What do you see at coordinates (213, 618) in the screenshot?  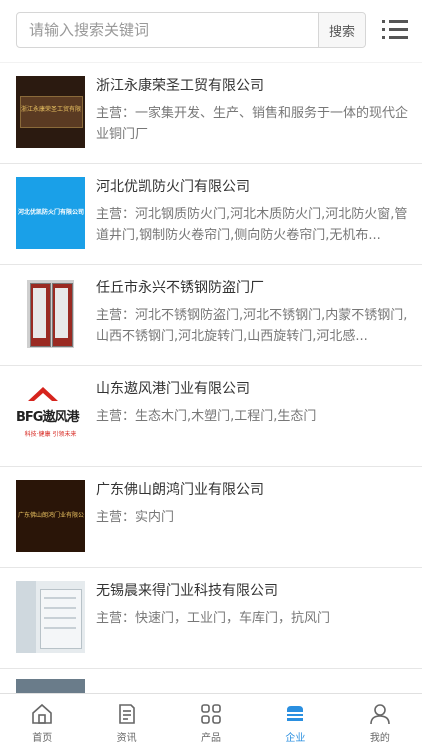 I see `company-desc: 主营：快速门，工业门，车库门，抗风门` at bounding box center [213, 618].